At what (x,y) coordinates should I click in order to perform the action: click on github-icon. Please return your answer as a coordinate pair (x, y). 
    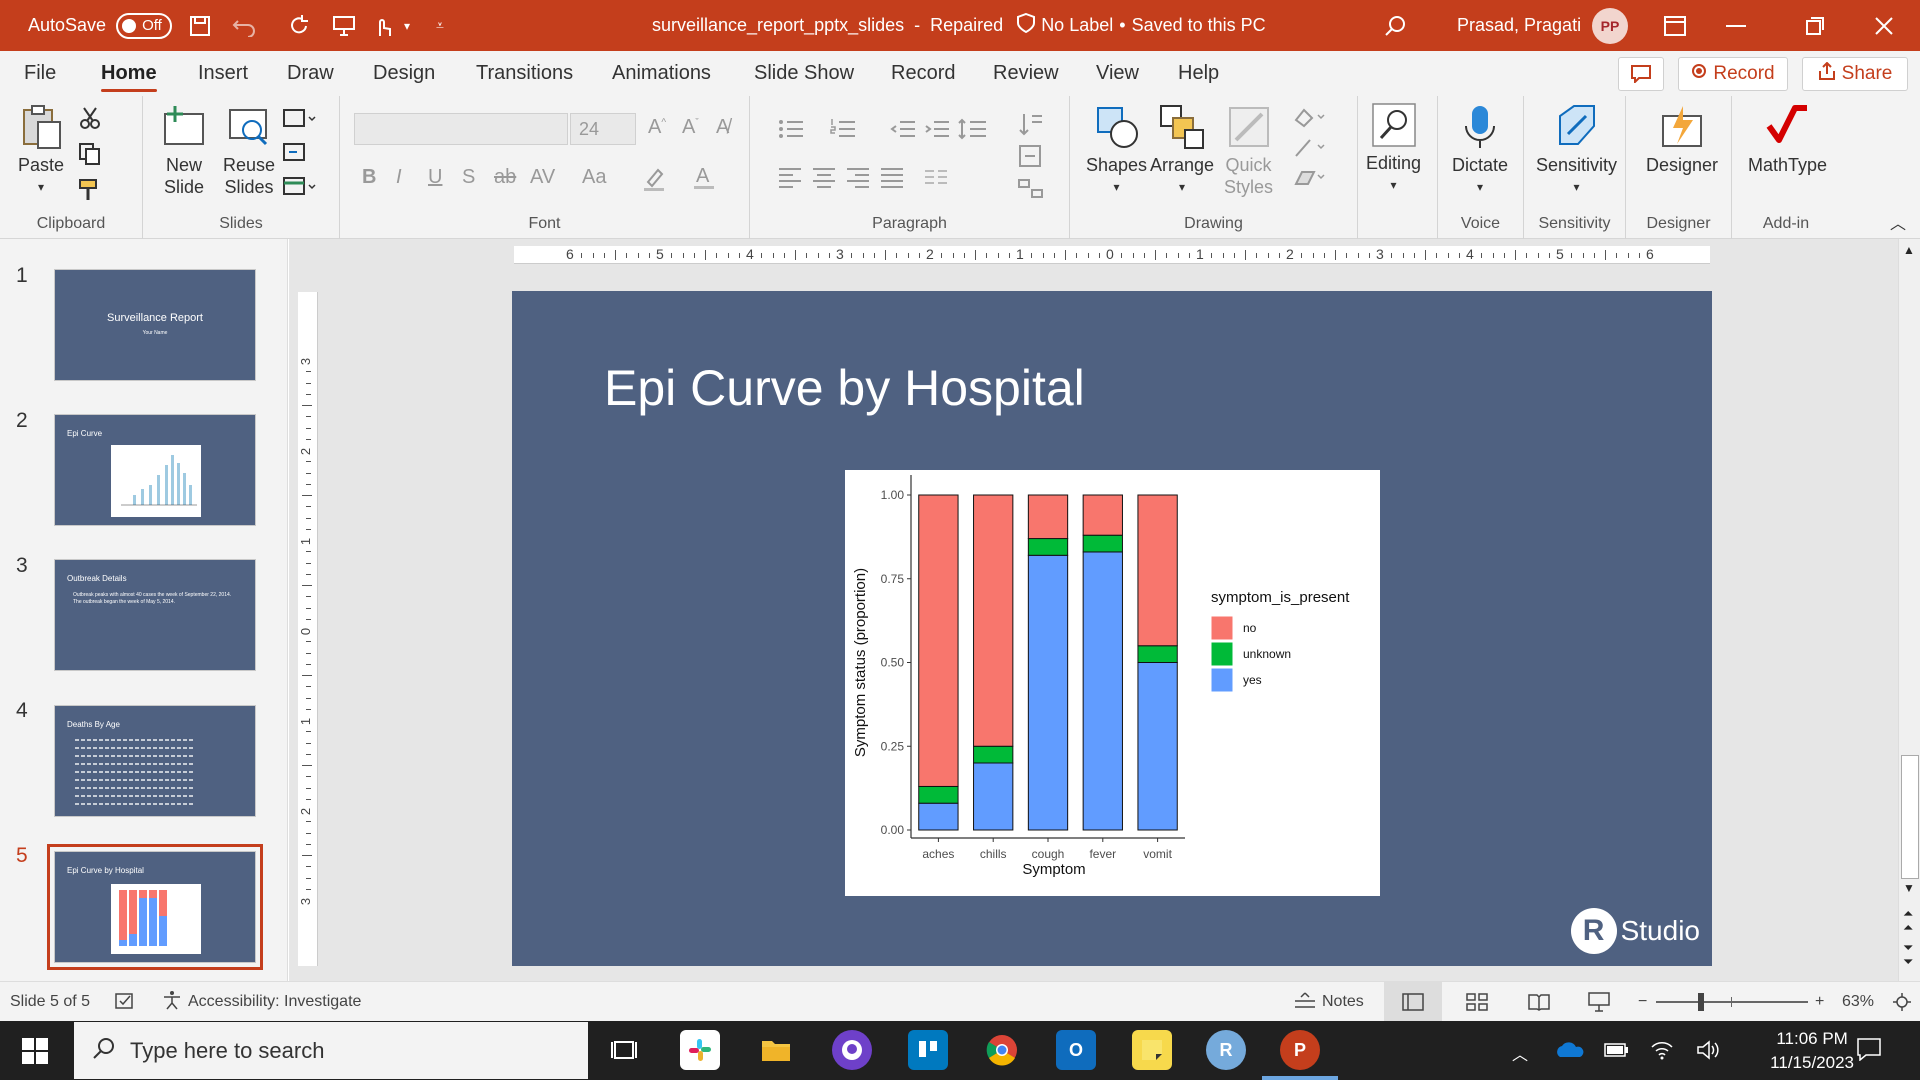
    Looking at the image, I should click on (852, 1050).